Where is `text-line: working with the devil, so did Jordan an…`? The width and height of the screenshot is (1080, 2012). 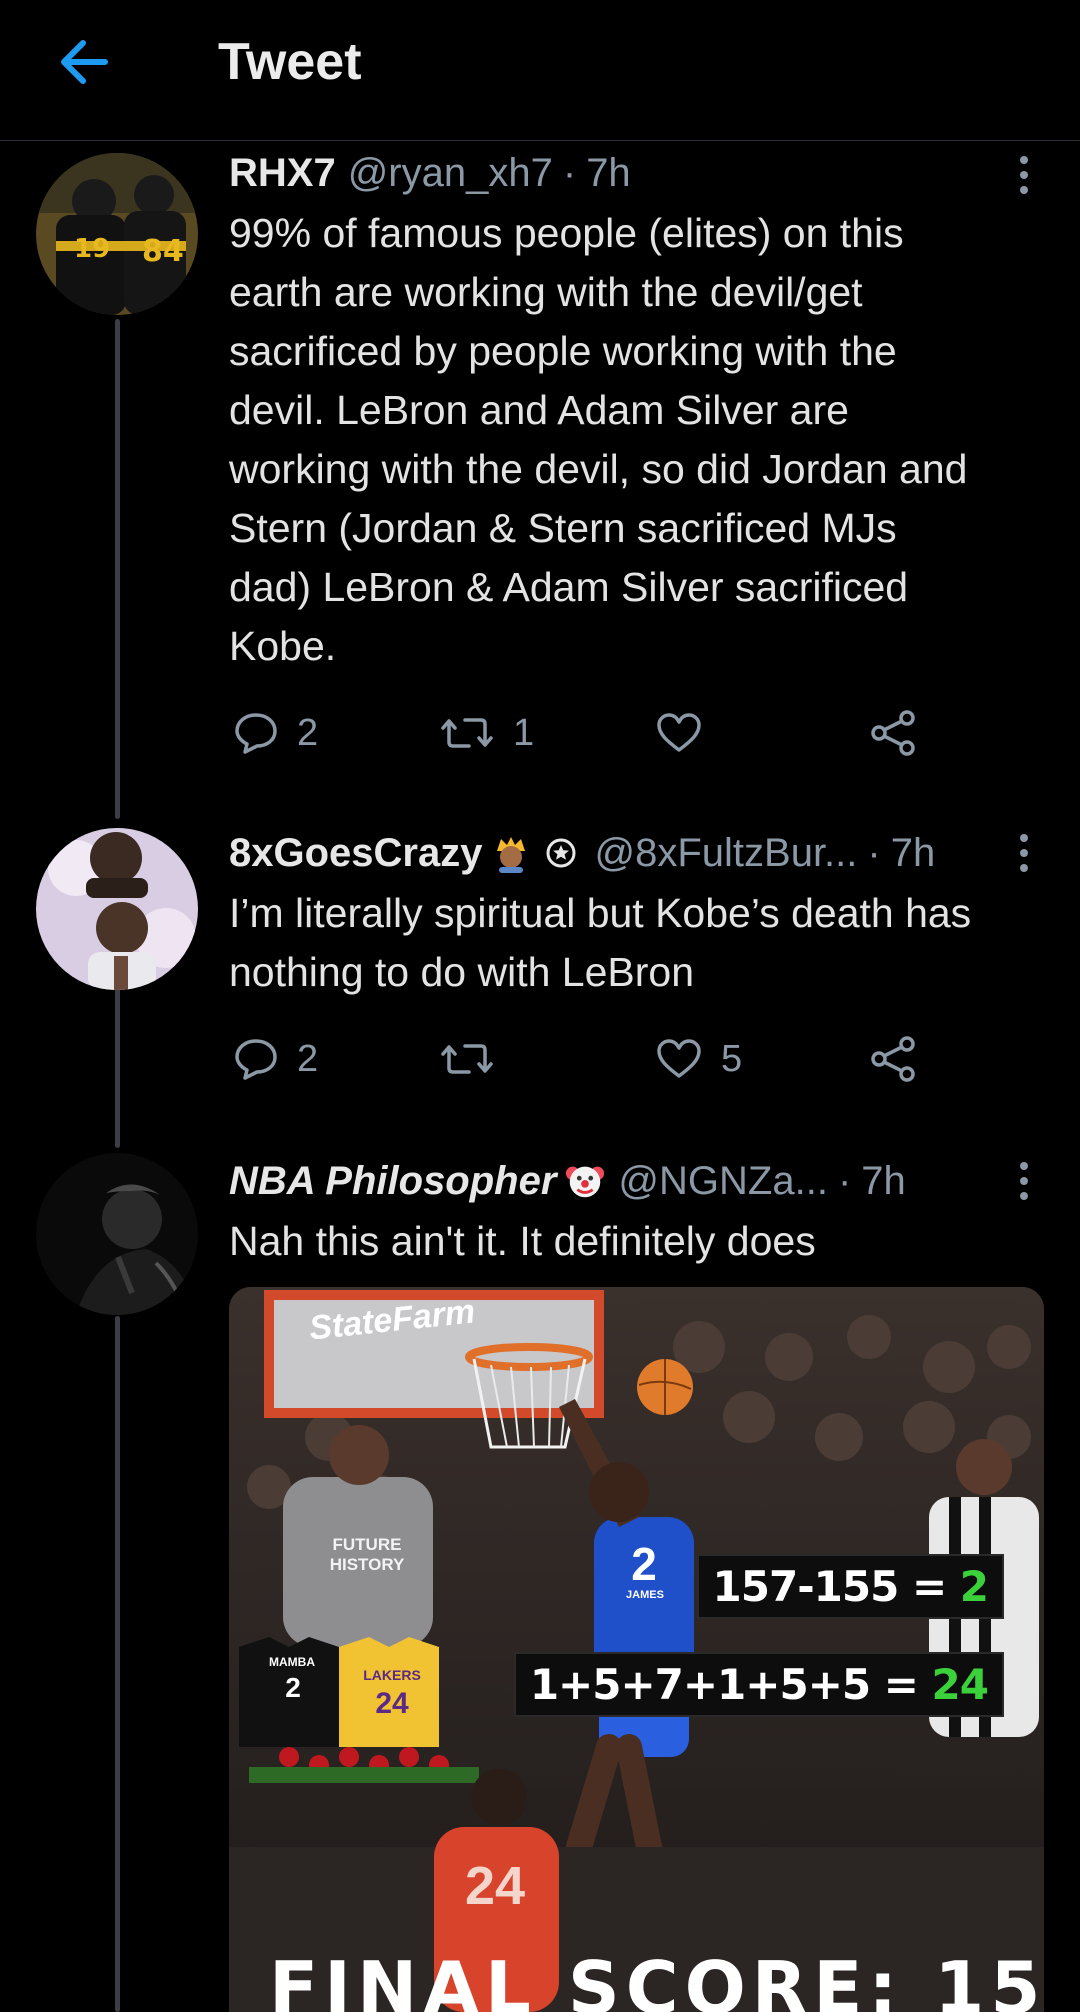 text-line: working with the devil, so did Jordan an… is located at coordinates (598, 469).